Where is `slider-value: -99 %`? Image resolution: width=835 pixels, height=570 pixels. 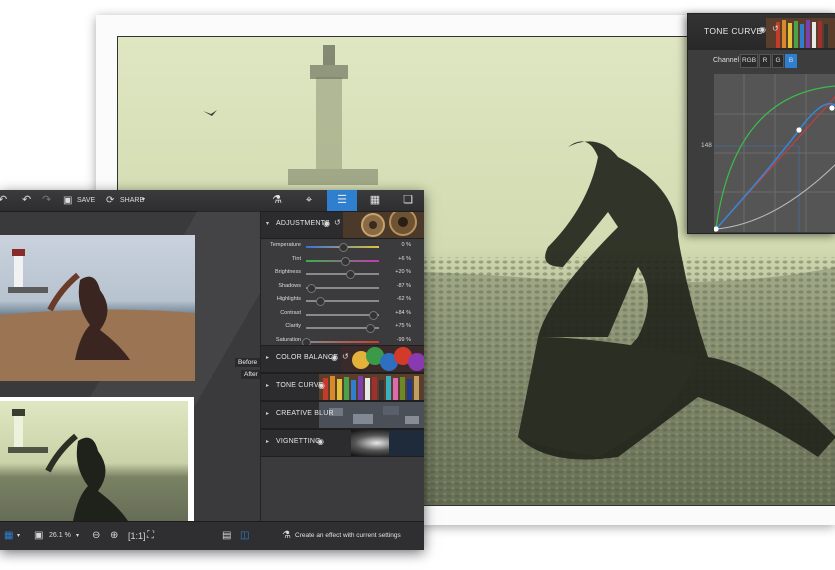 slider-value: -99 % is located at coordinates (403, 339).